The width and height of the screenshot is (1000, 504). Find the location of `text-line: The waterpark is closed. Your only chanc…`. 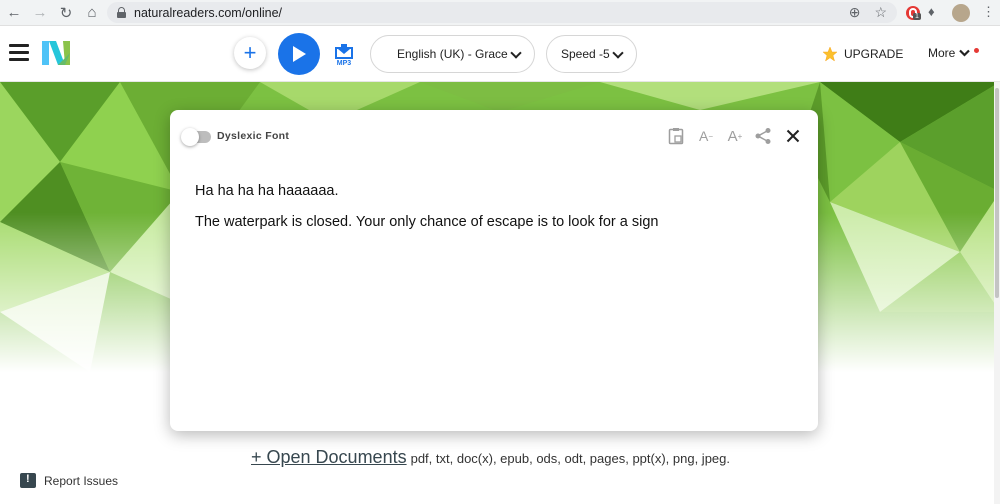

text-line: The waterpark is closed. Your only chanc… is located at coordinates (427, 222).